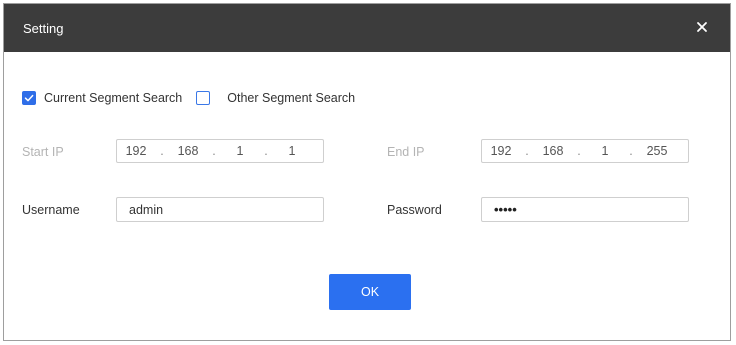 This screenshot has width=736, height=345. What do you see at coordinates (505, 209) in the screenshot?
I see `password-value: •••••` at bounding box center [505, 209].